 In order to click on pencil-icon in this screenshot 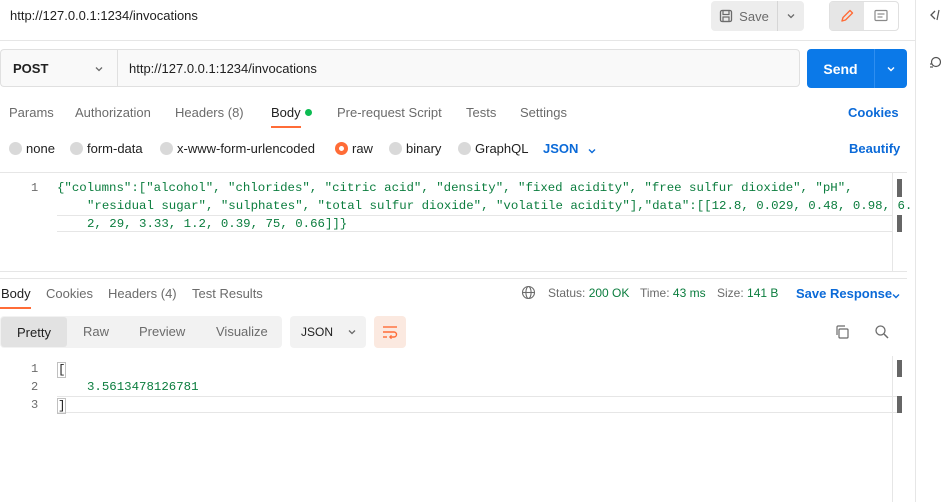, I will do `click(847, 15)`.